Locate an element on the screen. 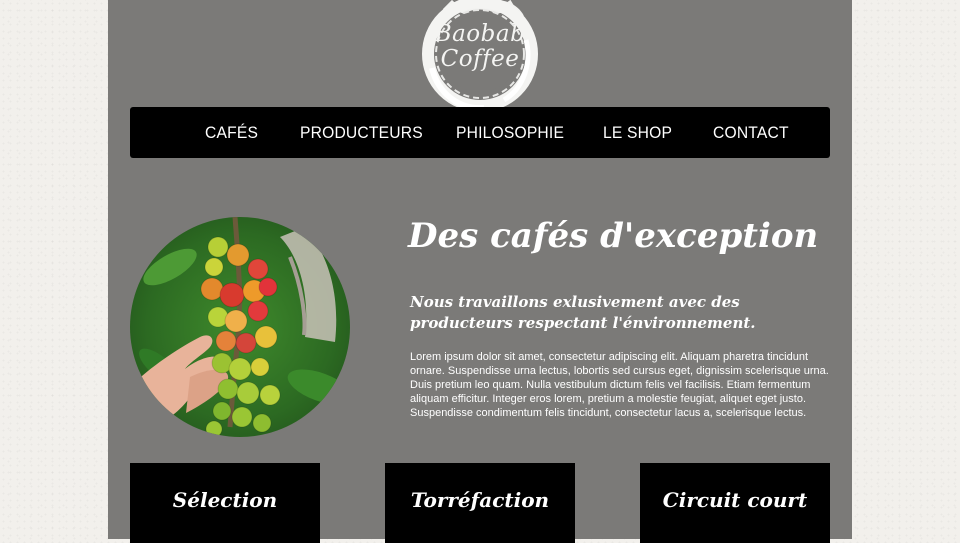 The width and height of the screenshot is (960, 543). baobab-coffee-logo: Baobab Coffee is located at coordinates (480, 58).